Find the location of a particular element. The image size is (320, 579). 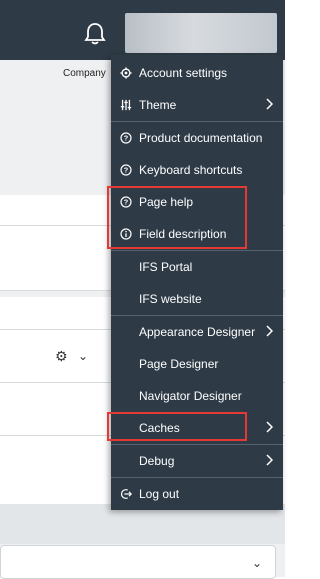

menu-item-label: Debug is located at coordinates (157, 461).